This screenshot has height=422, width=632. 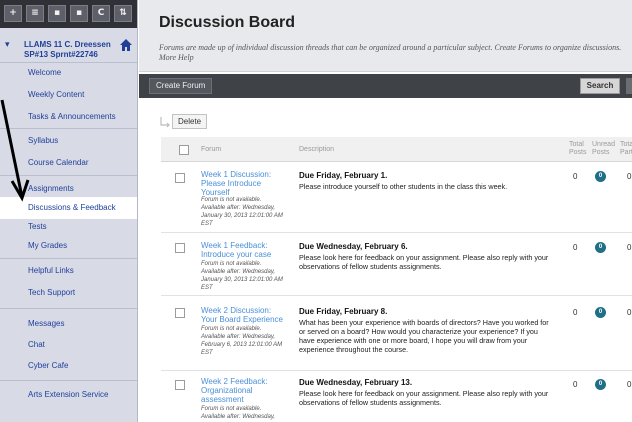 What do you see at coordinates (353, 246) in the screenshot?
I see `forum-due-date: Due Wednesday, February 6.` at bounding box center [353, 246].